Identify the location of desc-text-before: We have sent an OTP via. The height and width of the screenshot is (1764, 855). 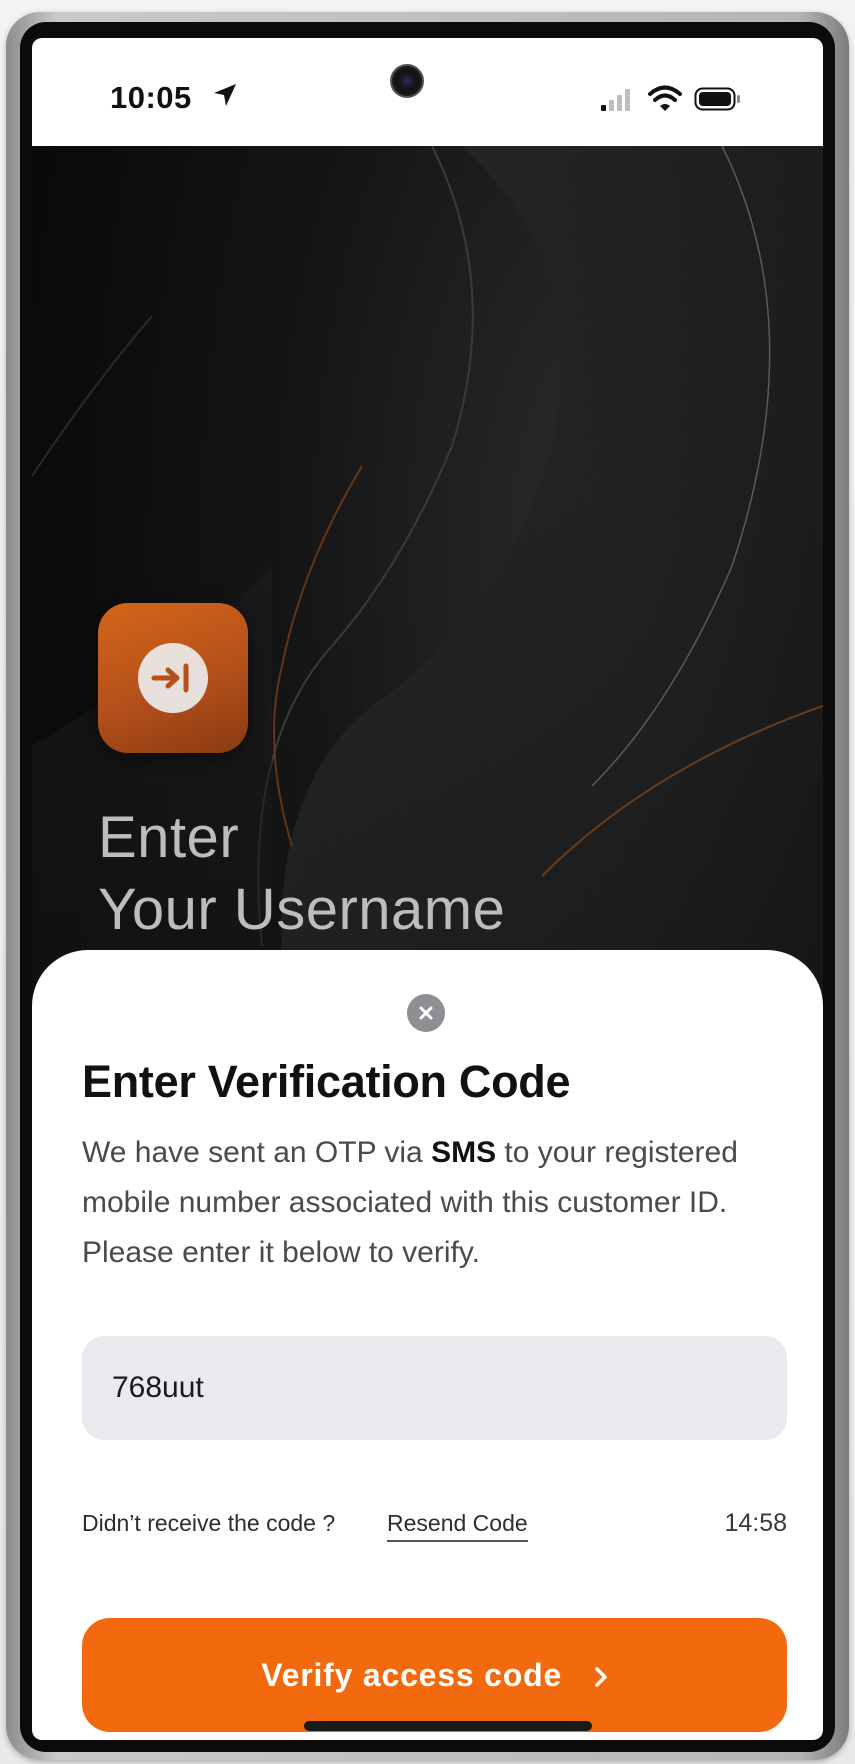
(257, 1152).